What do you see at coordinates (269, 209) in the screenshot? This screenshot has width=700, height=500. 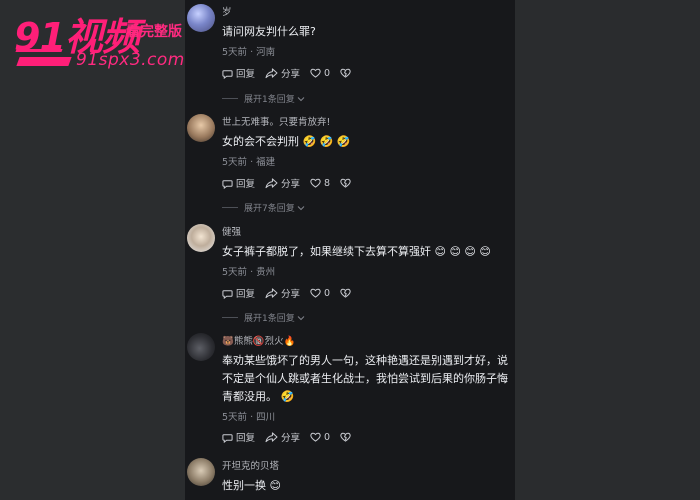 I see `expand-replies-label: 展开7条回复` at bounding box center [269, 209].